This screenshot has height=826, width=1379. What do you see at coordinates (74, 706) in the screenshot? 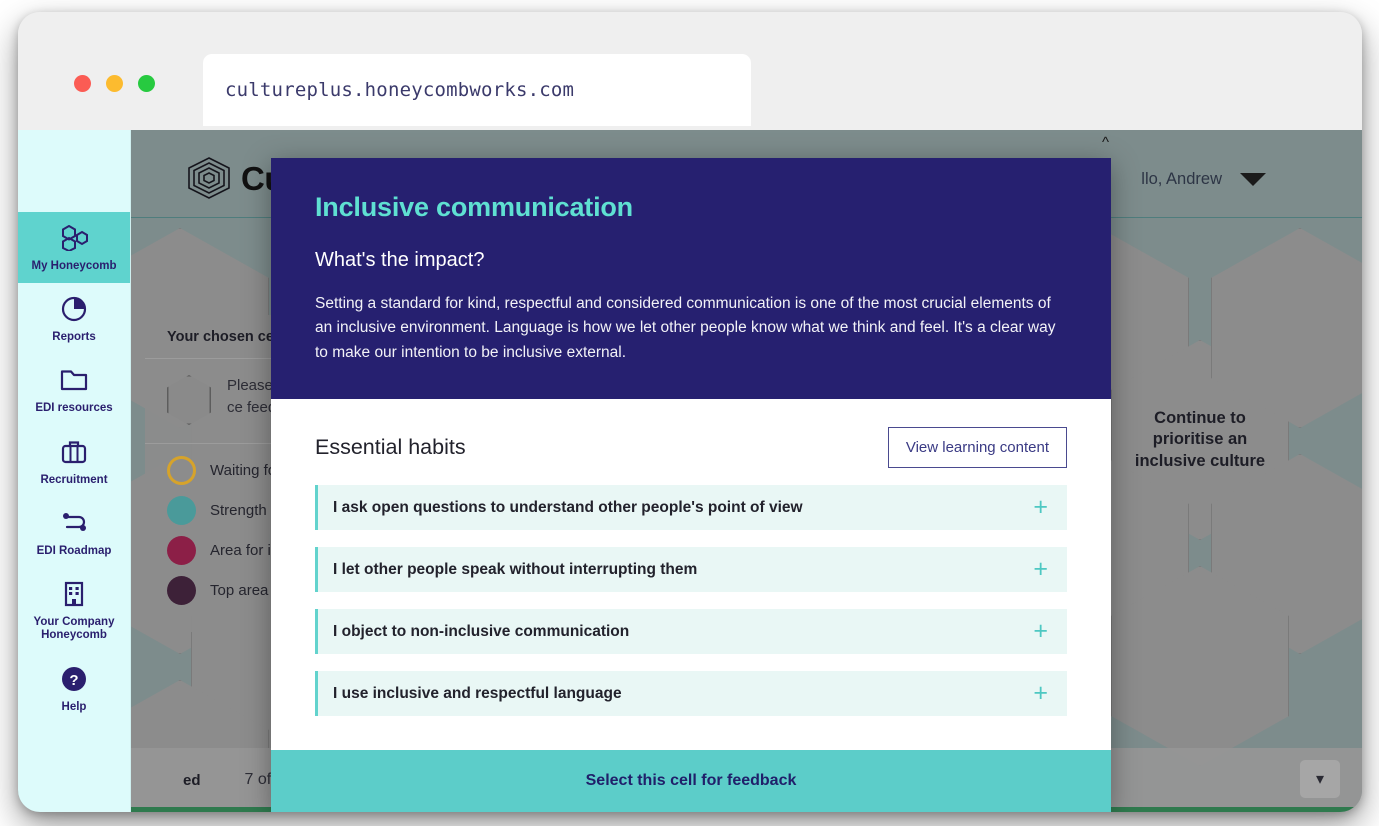
I see `sidebar-item-label: Help` at bounding box center [74, 706].